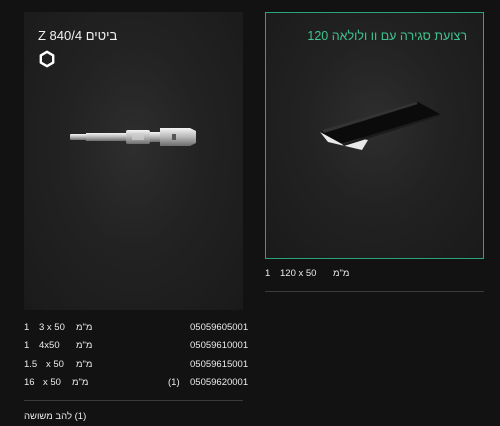 The width and height of the screenshot is (500, 426). Describe the element at coordinates (387, 36) in the screenshot. I see `strap-product-title: רצועת סגירה עם וו ולולאה 120` at that location.